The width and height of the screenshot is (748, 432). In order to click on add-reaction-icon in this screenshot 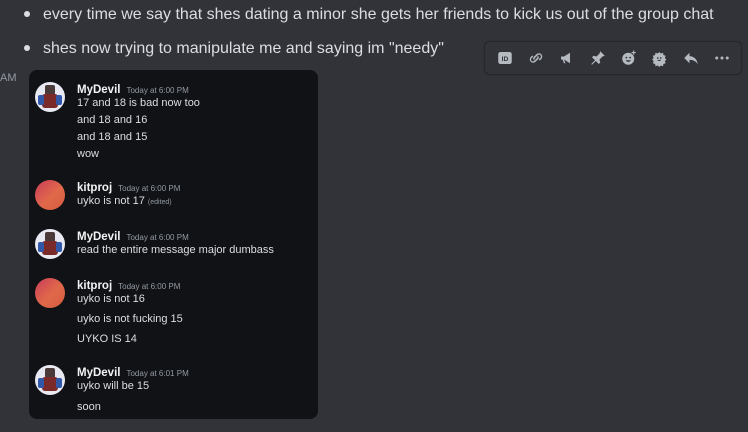, I will do `click(629, 58)`.